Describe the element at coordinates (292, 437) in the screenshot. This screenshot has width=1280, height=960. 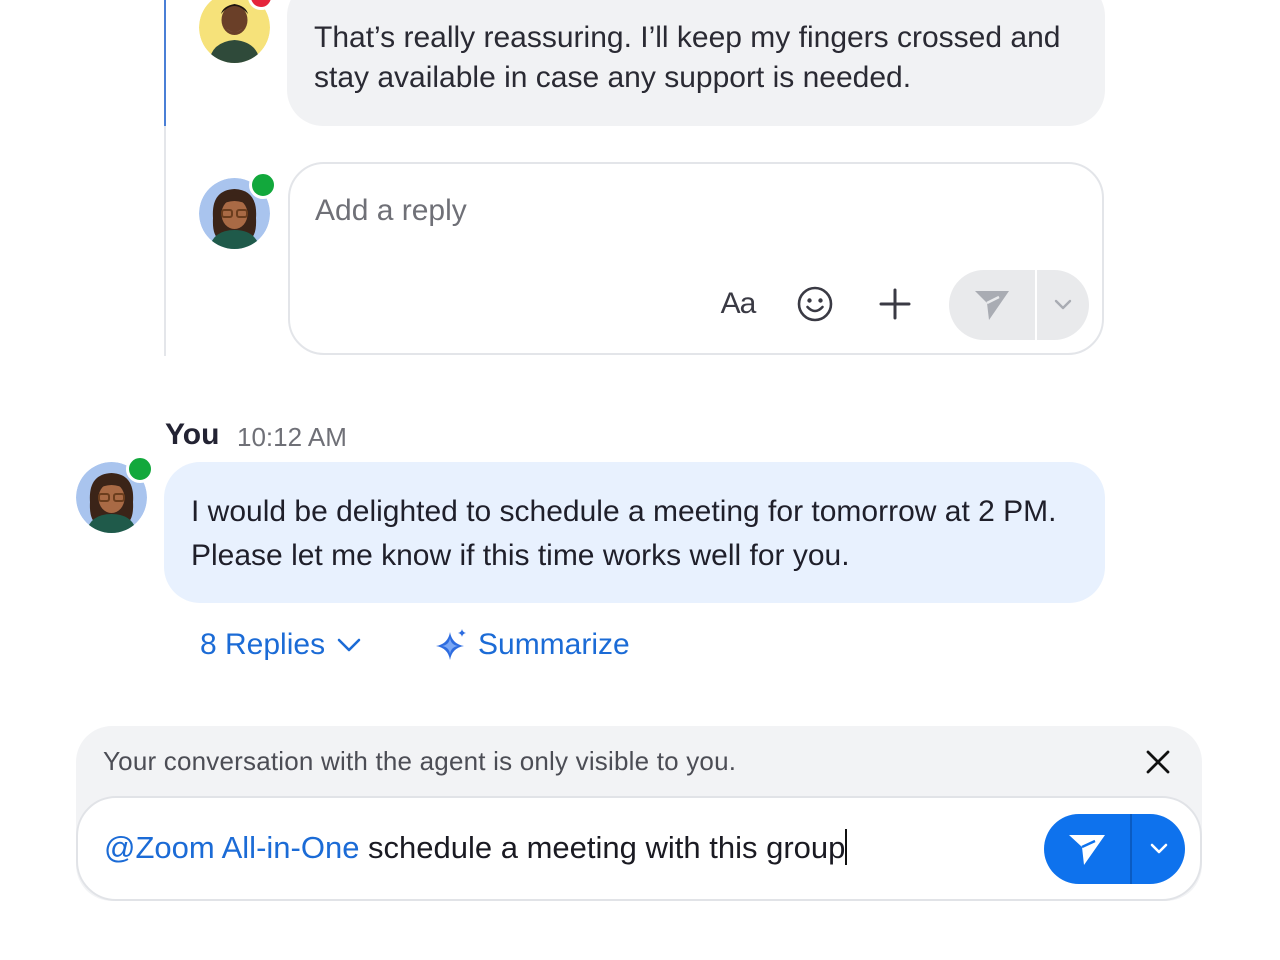
I see `message-timestamp: 10:12 AM` at that location.